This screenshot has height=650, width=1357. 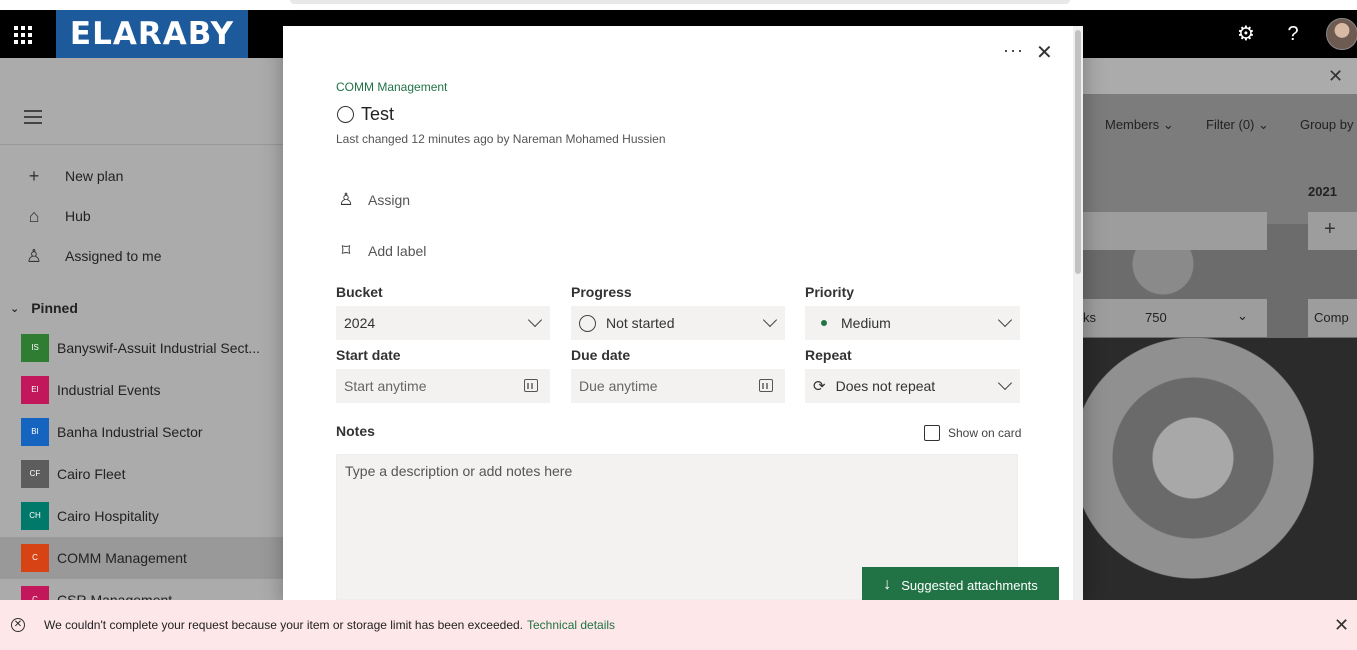 I want to click on nav-hub: ⌂ Hub, so click(x=141, y=216).